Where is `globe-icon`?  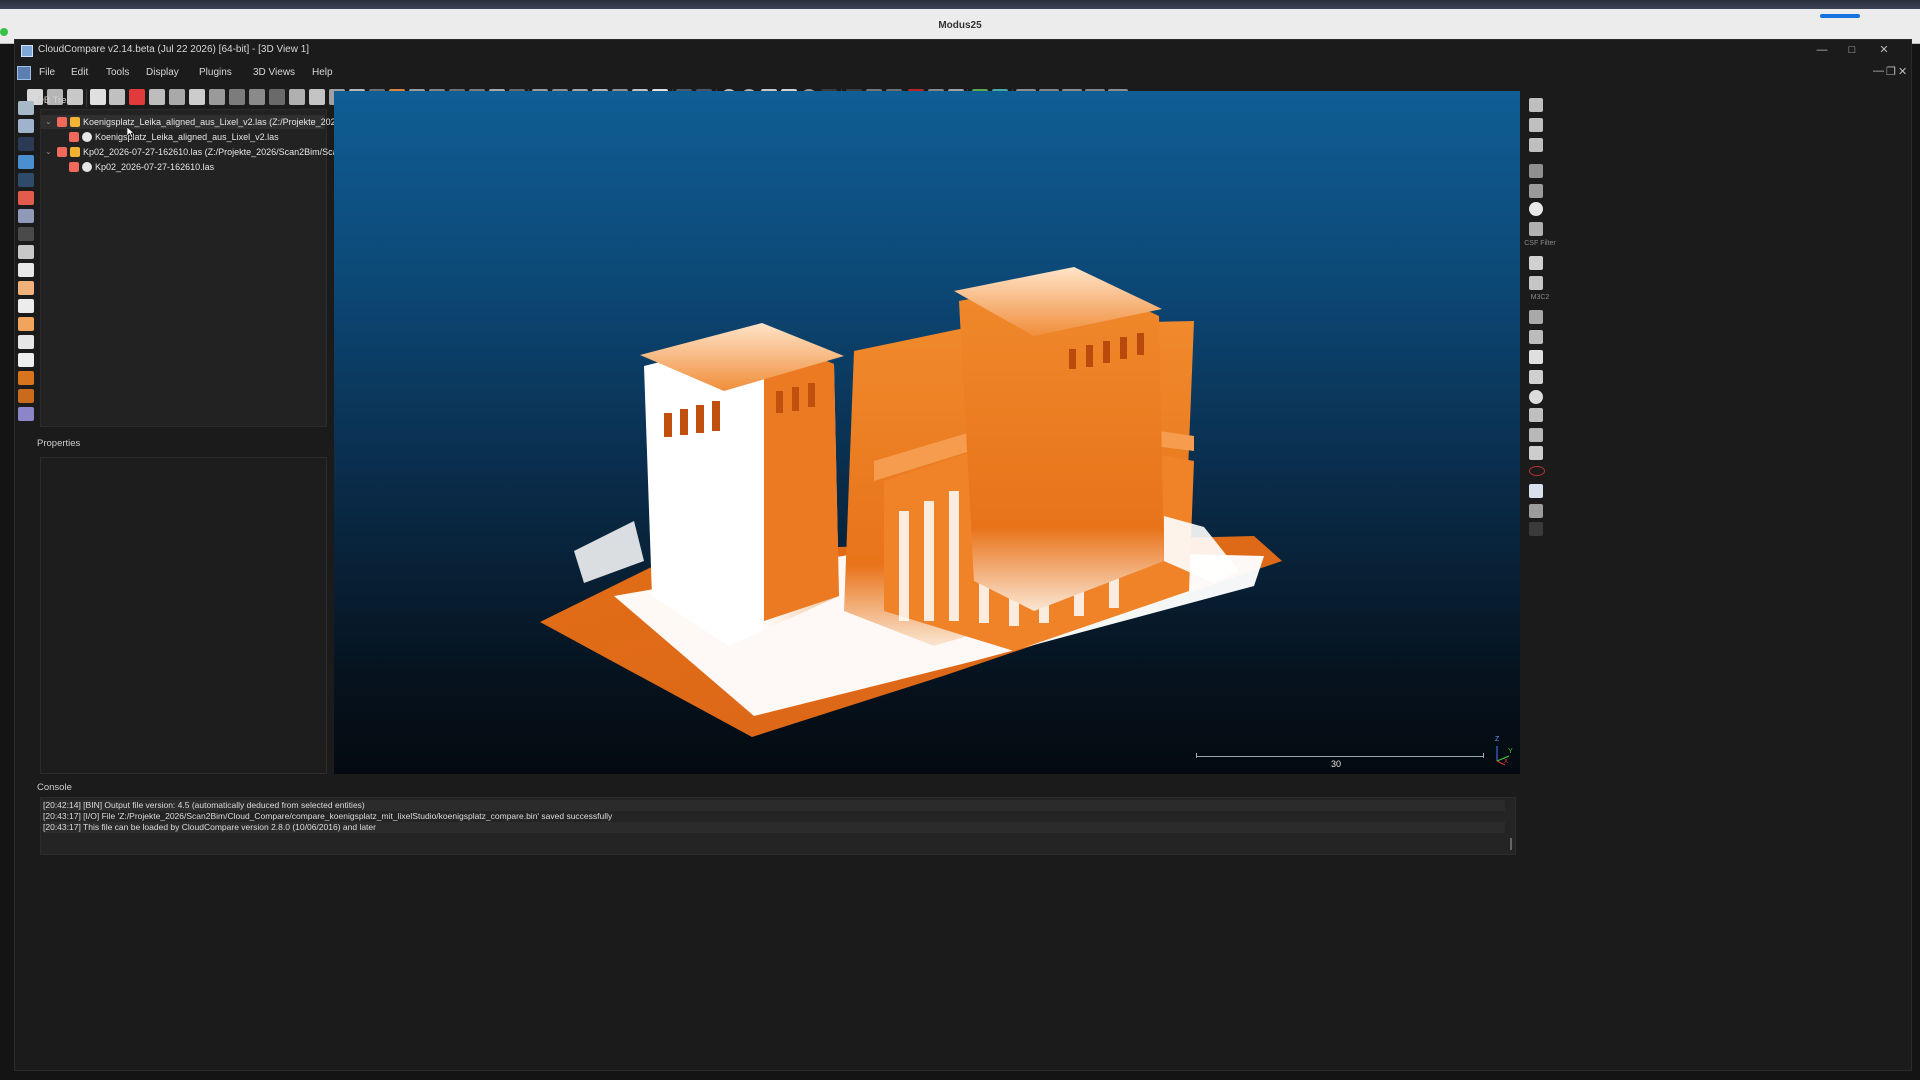
globe-icon is located at coordinates (1536, 397).